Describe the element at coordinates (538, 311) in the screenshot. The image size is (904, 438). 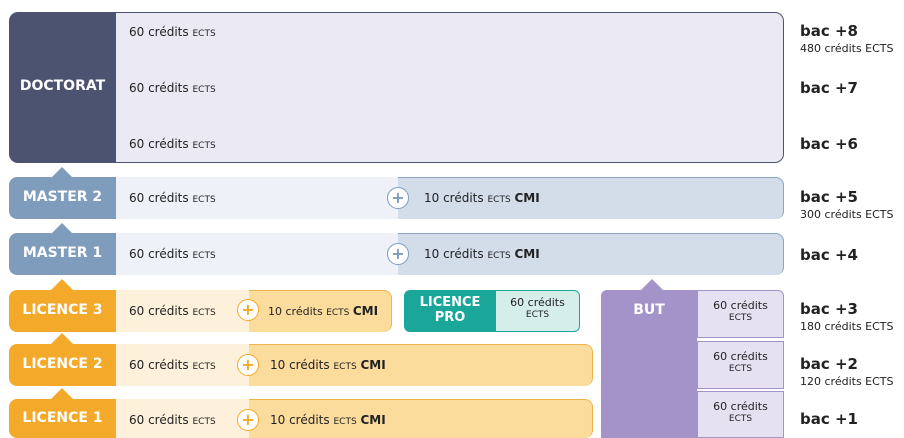
I see `licence-pro-credits: 60 crédits ECTS` at that location.